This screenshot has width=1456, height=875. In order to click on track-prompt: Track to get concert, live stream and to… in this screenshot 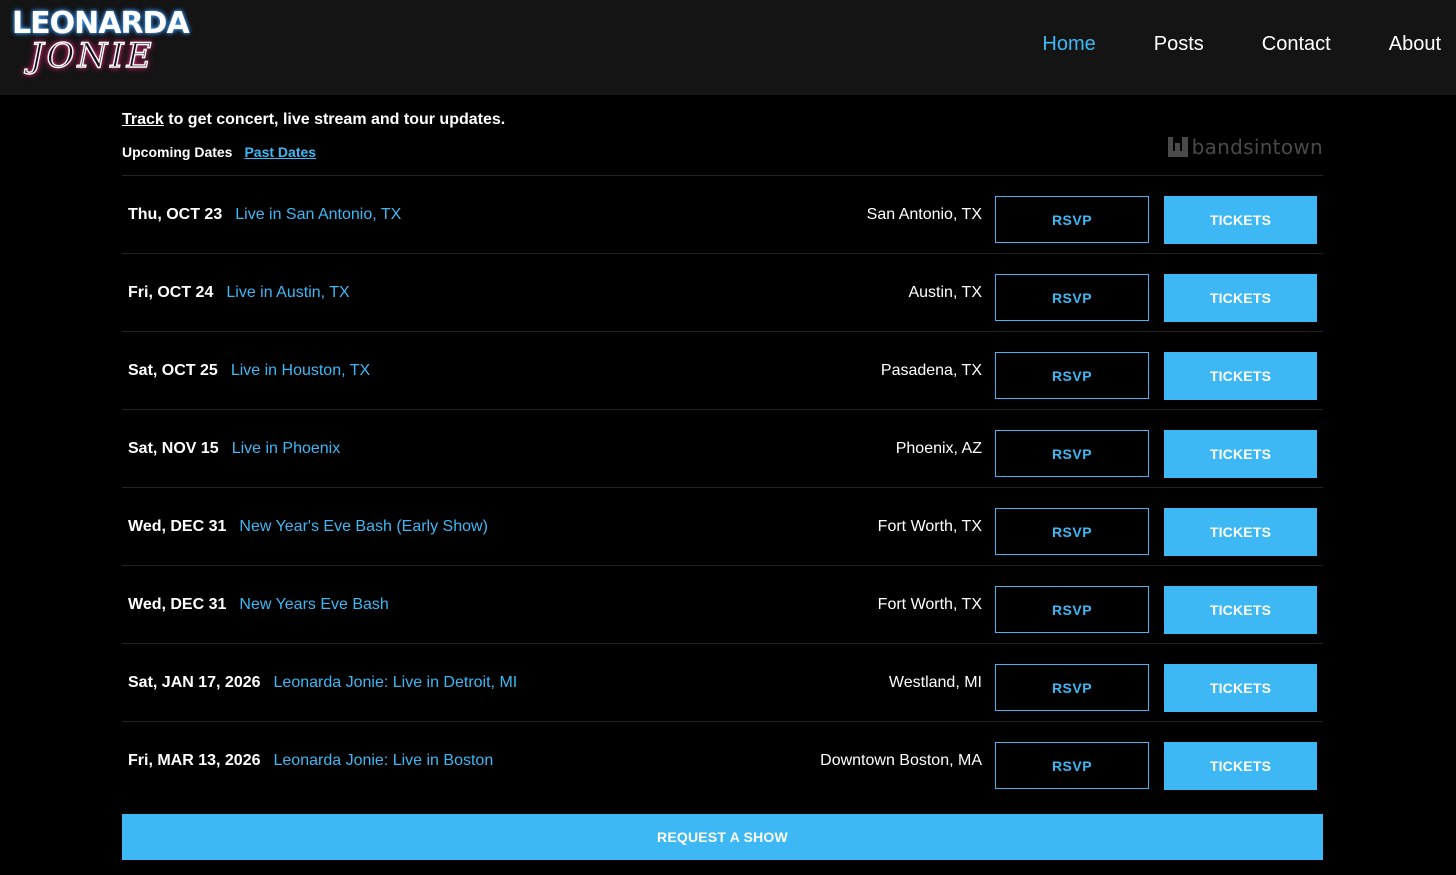, I will do `click(313, 120)`.